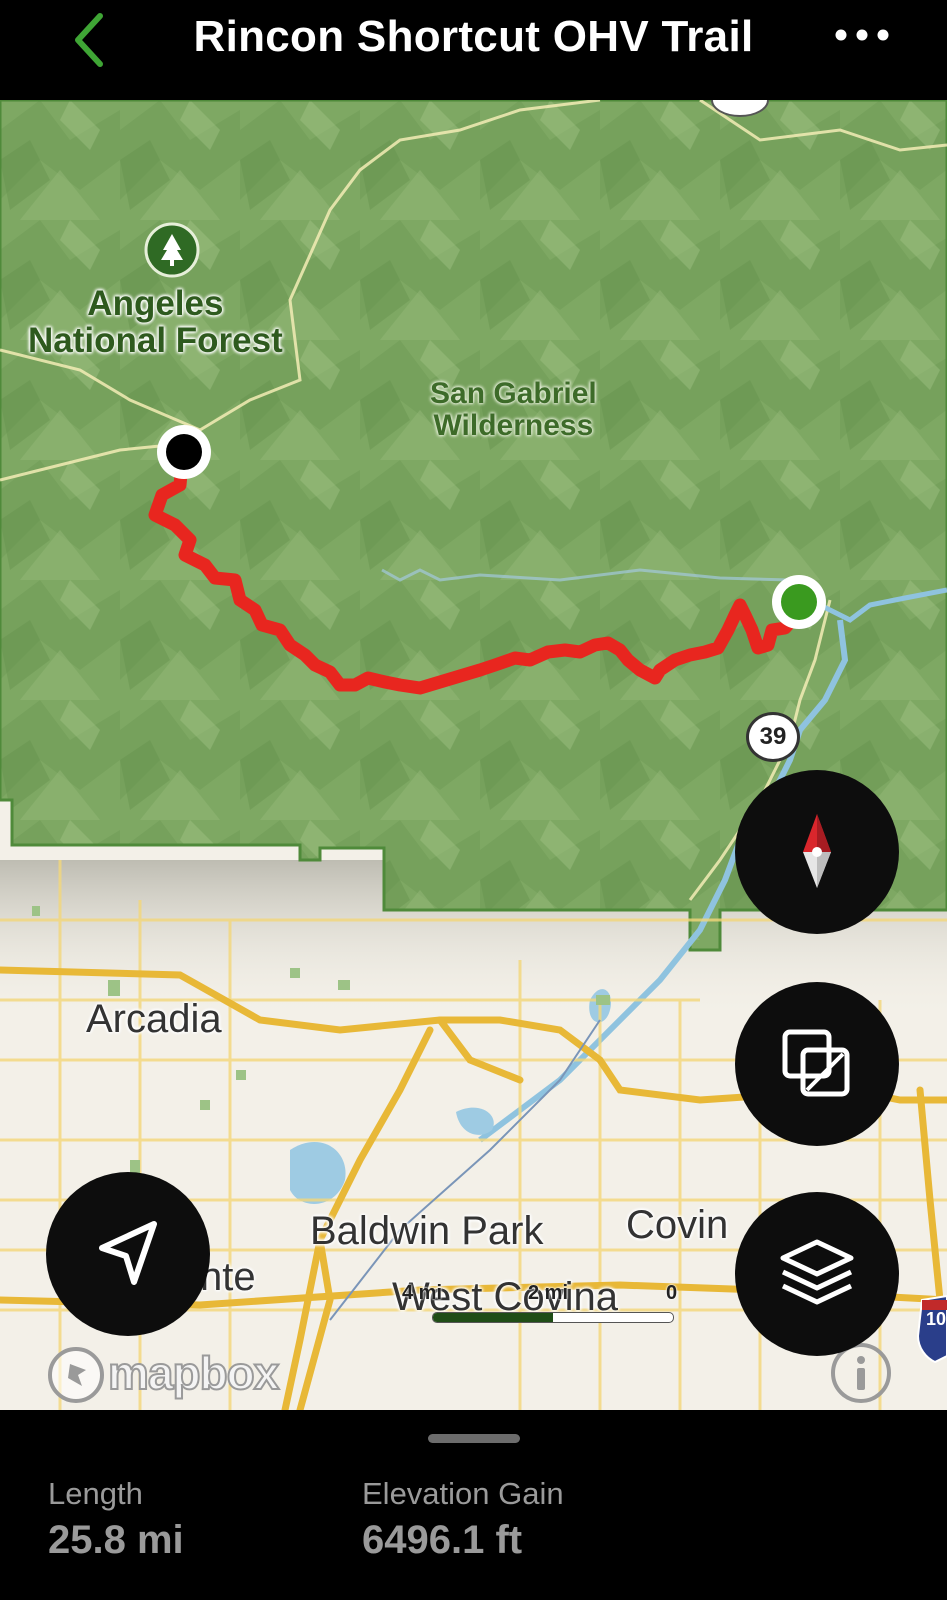 The image size is (947, 1600). Describe the element at coordinates (473, 36) in the screenshot. I see `page-title: Rincon Shortcut OHV Trail` at that location.